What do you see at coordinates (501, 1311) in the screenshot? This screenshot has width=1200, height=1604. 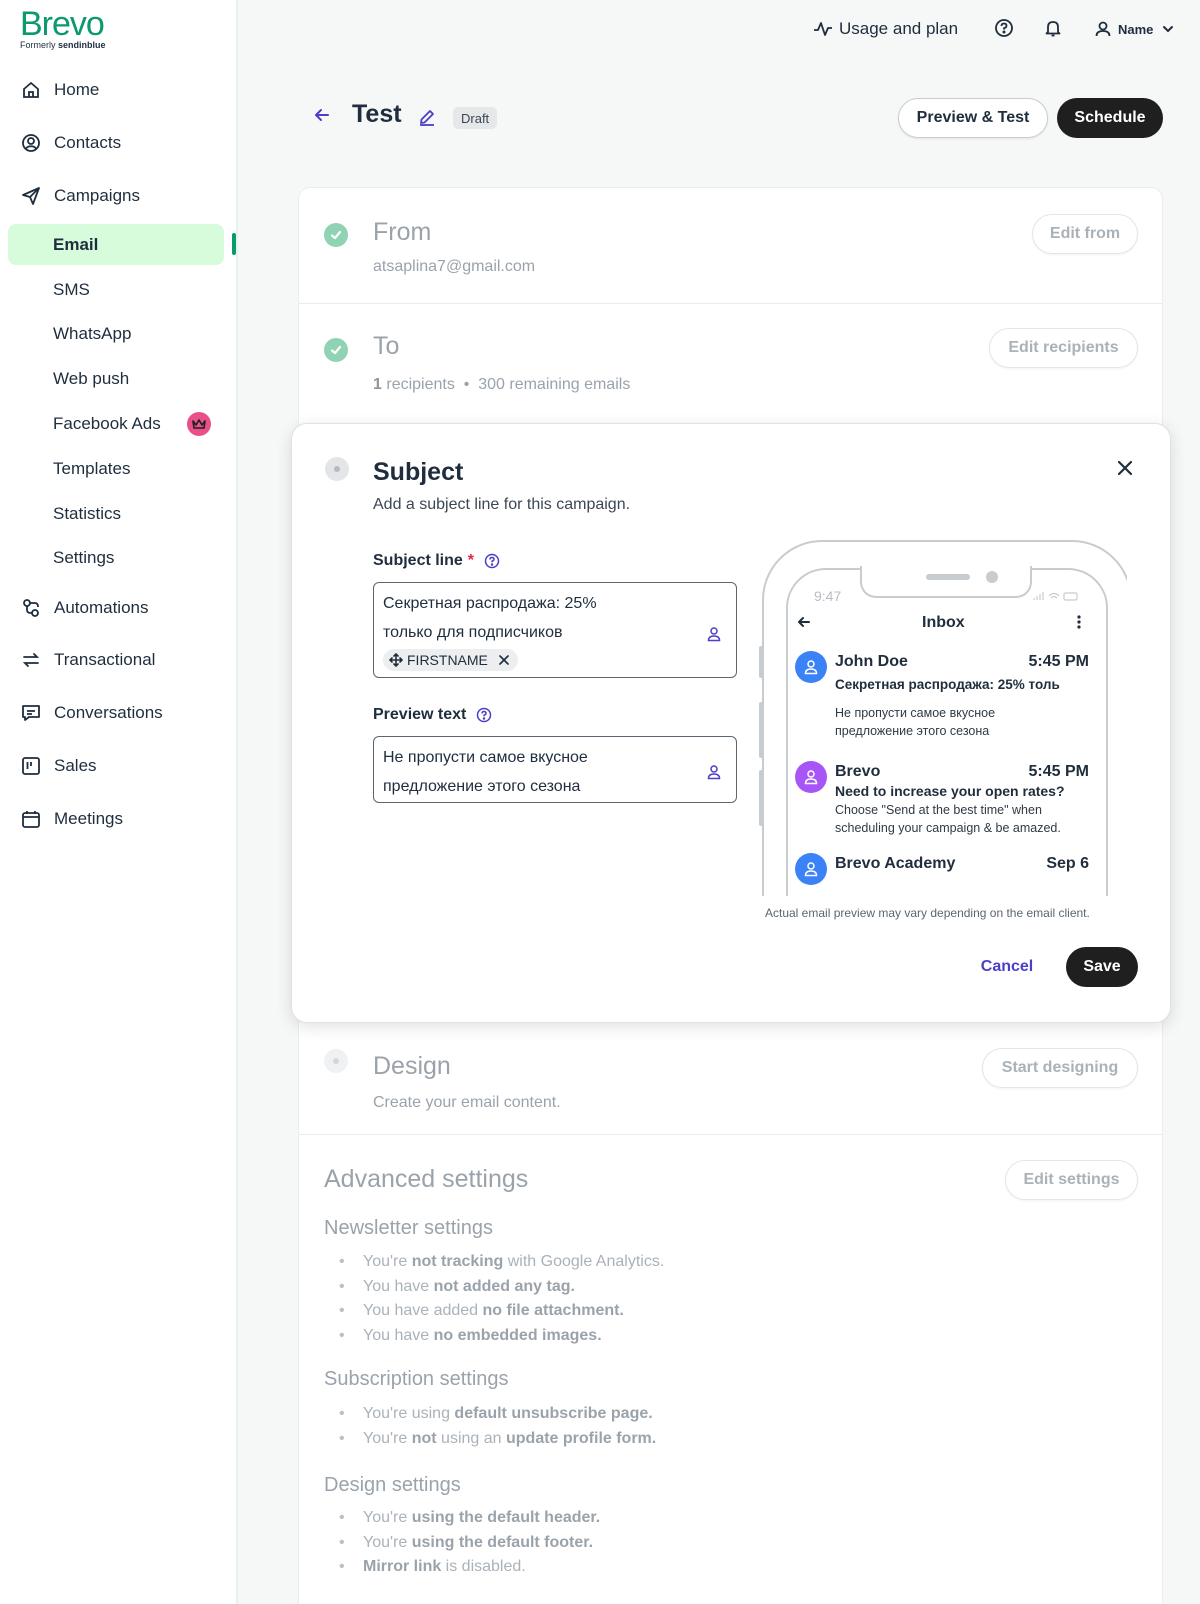 I see `list-item: You have added no file attachment.` at bounding box center [501, 1311].